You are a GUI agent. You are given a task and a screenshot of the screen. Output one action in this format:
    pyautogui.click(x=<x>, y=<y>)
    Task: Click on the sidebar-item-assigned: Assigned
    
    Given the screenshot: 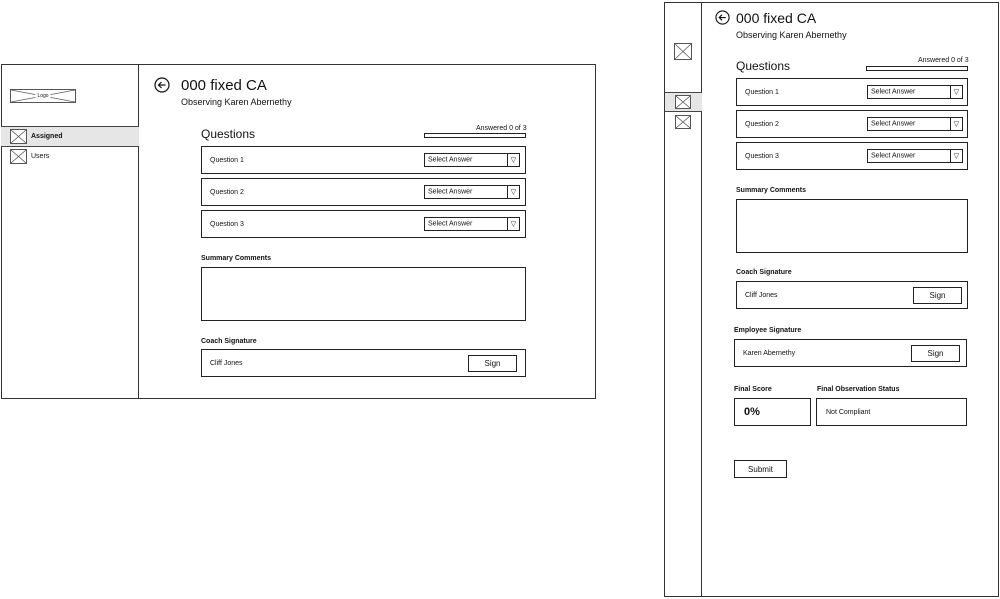 What is the action you would take?
    pyautogui.click(x=70, y=136)
    